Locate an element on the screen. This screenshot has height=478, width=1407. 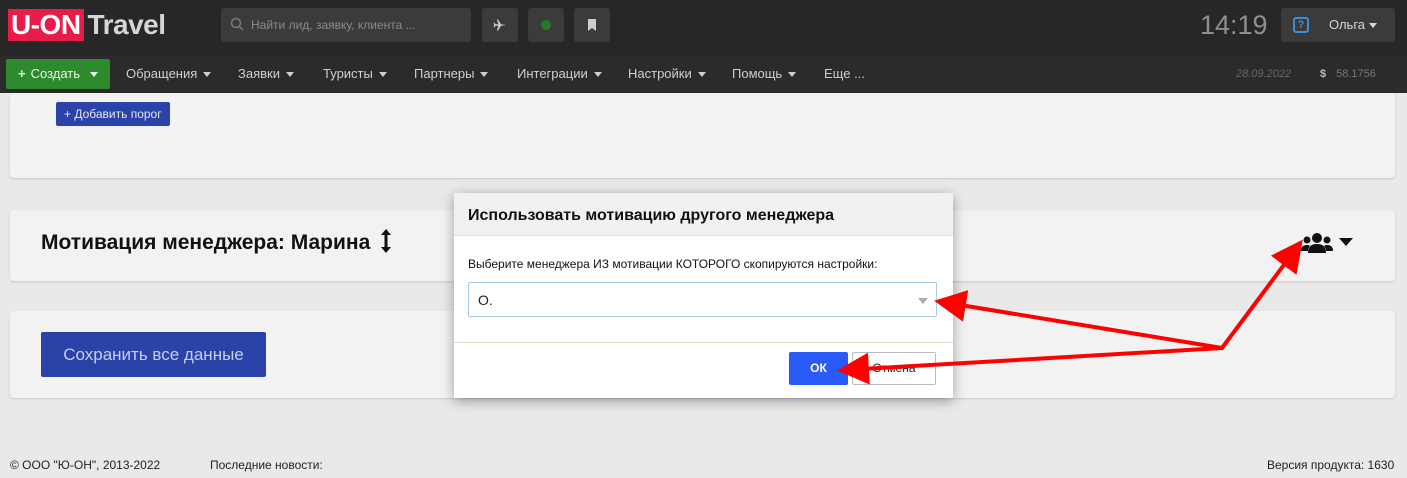
dialog-header: Использовать мотивацию другого менеджера is located at coordinates (703, 214).